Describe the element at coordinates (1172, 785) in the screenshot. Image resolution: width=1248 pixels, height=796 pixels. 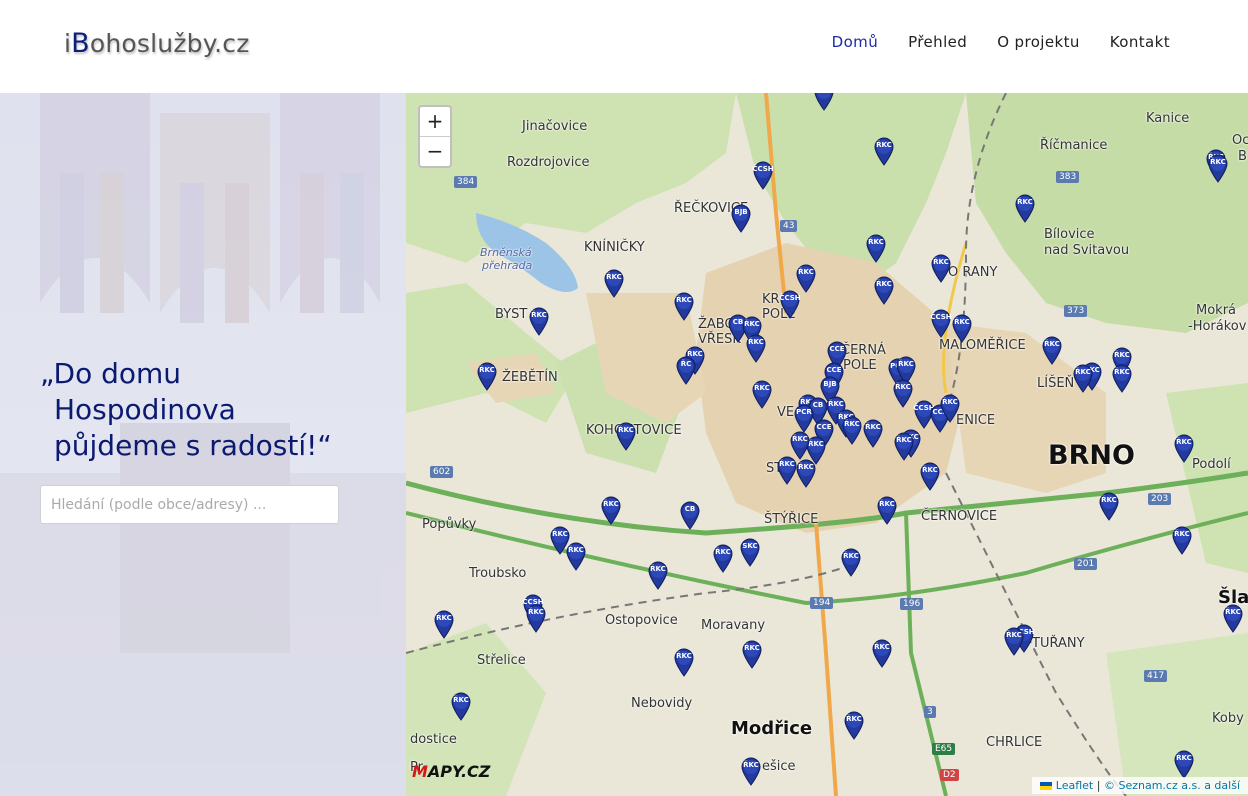
I see `seznam-link: © Seznam.cz a.s. a další` at that location.